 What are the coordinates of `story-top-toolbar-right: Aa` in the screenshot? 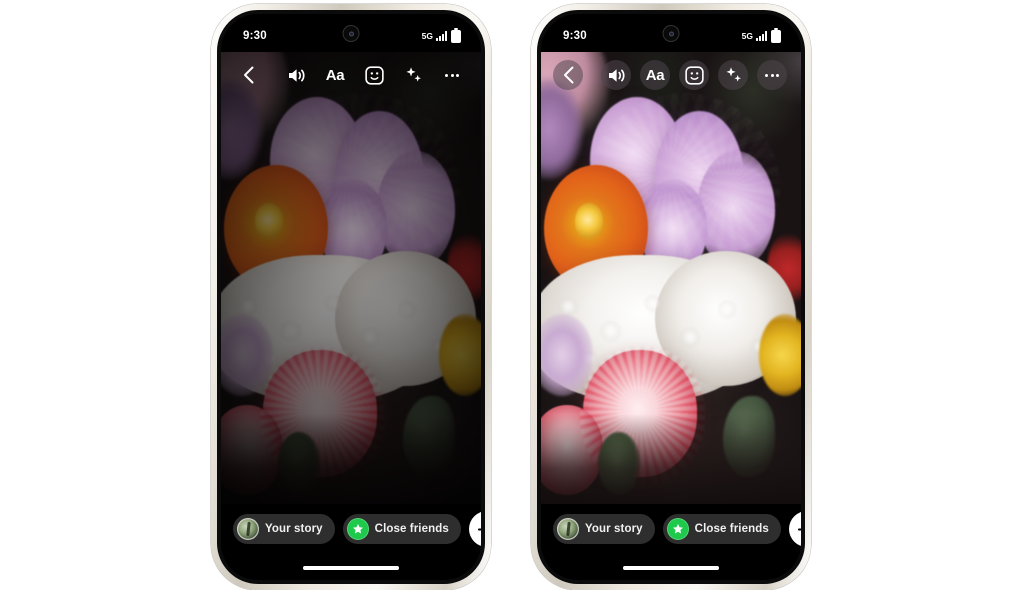 It's located at (671, 75).